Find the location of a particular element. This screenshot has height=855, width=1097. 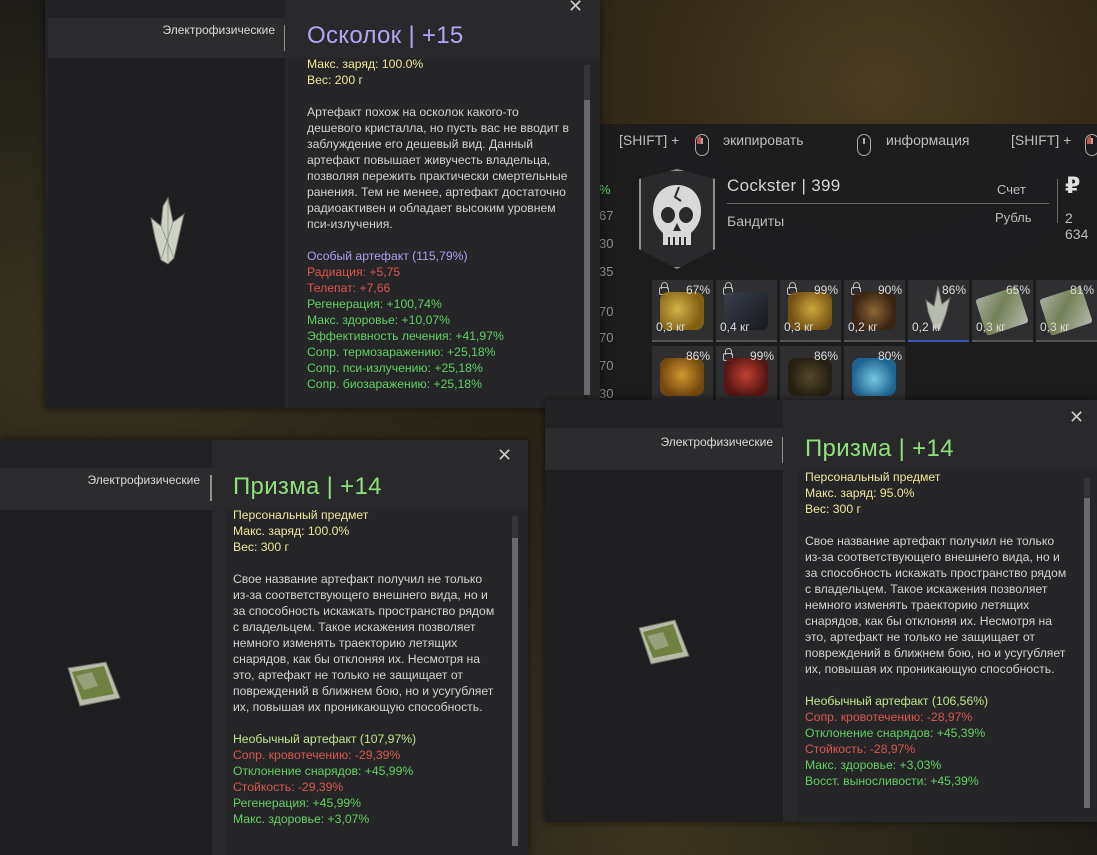

crystal-shard-icon is located at coordinates (167, 230).